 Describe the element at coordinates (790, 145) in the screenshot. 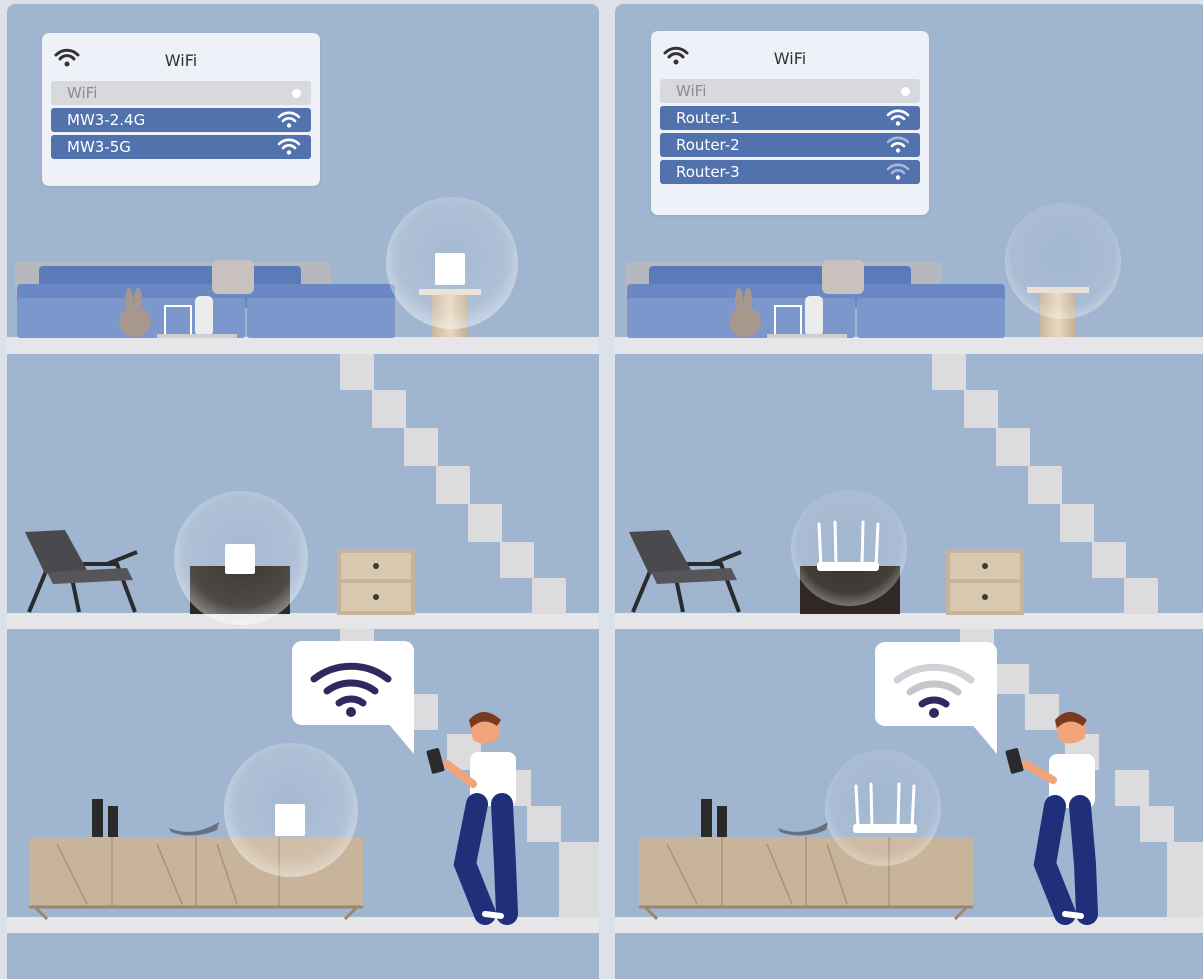

I see `network-row: Router-2` at that location.